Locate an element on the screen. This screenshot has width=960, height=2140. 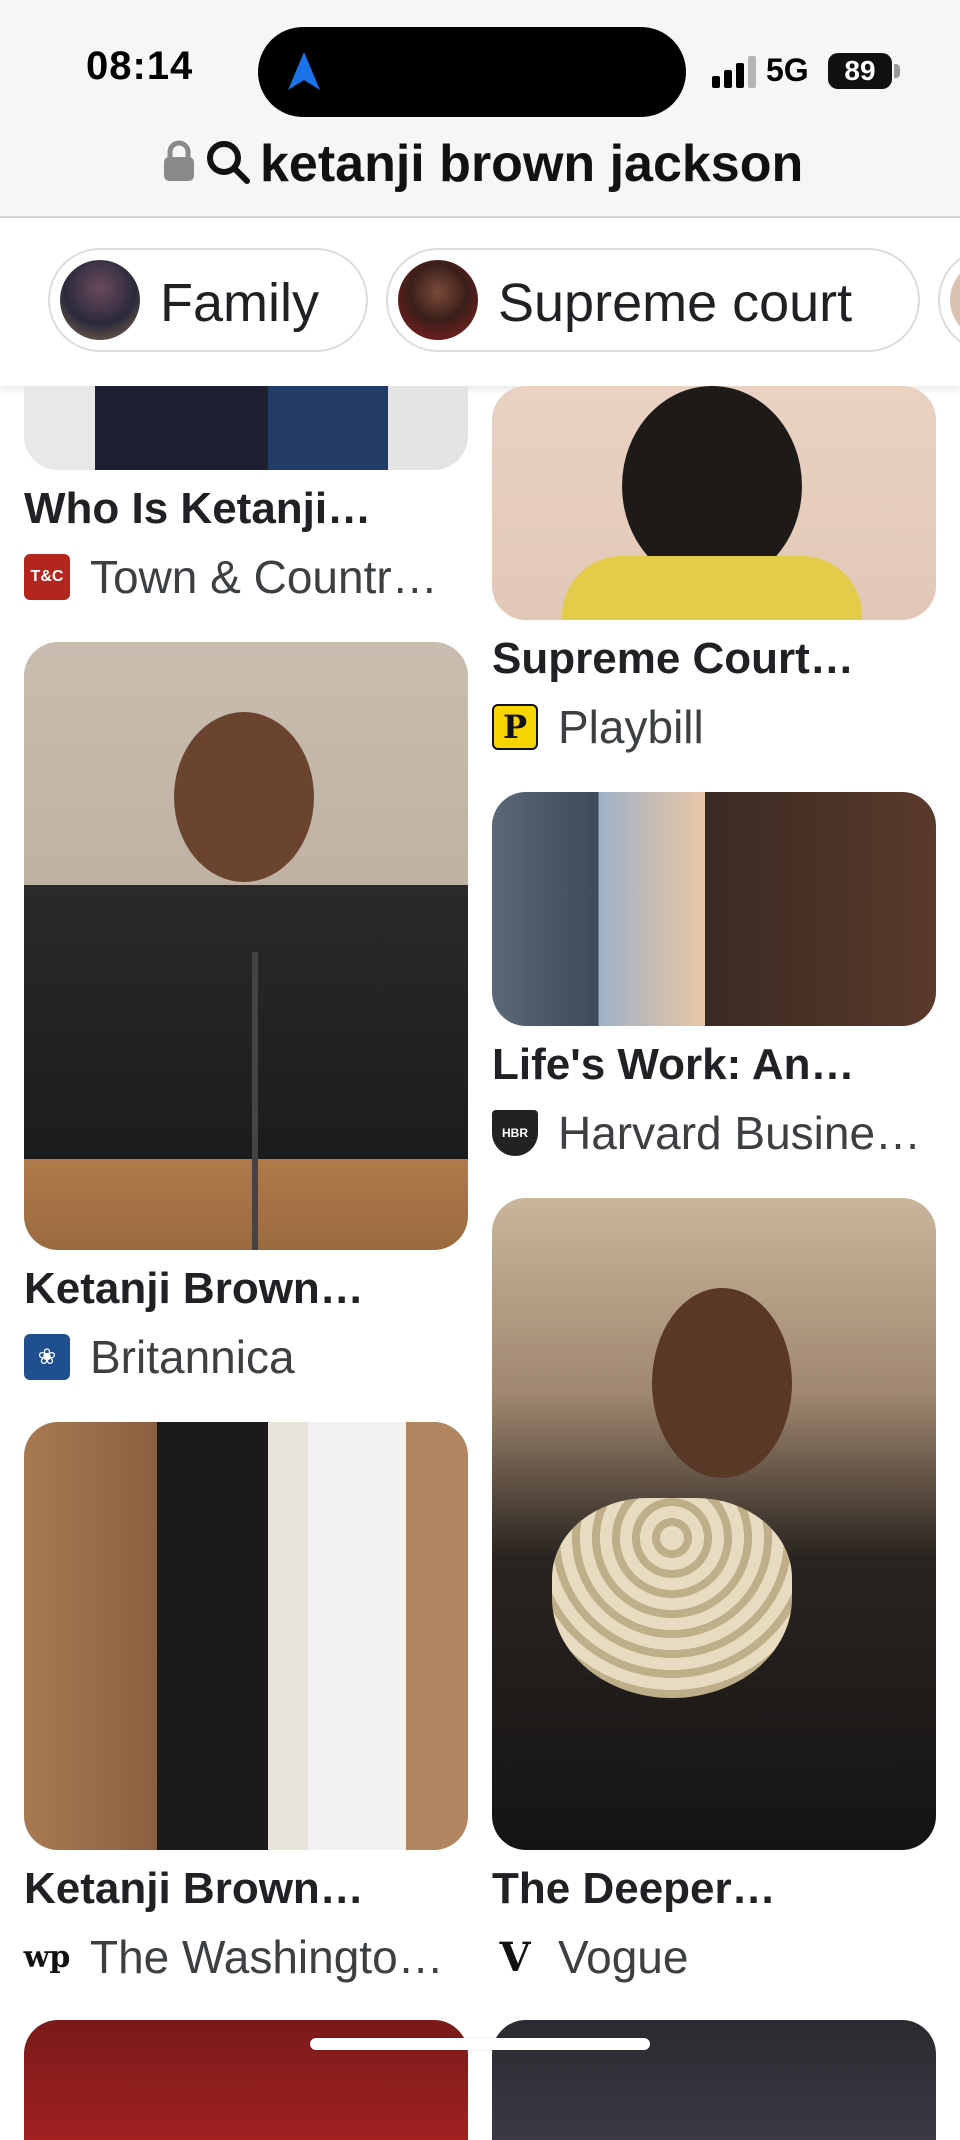
chip-label: Family is located at coordinates (239, 303).